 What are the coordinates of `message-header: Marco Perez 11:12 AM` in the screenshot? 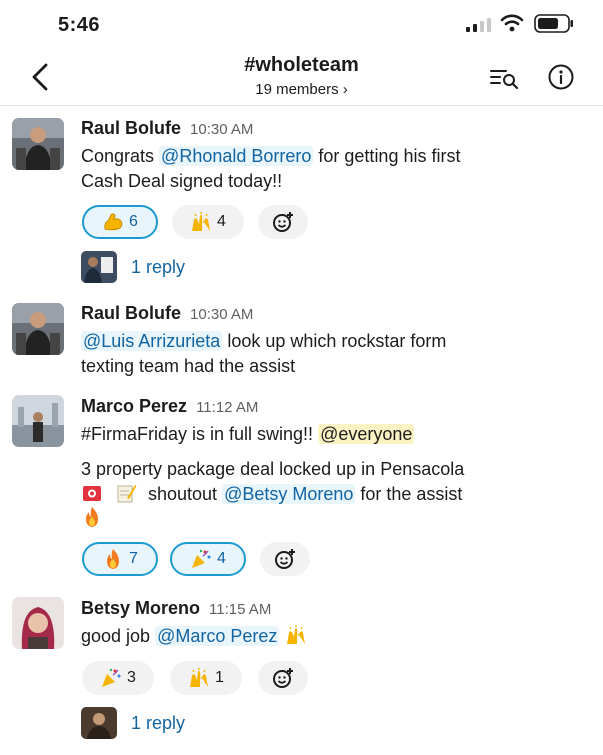 It's located at (169, 406).